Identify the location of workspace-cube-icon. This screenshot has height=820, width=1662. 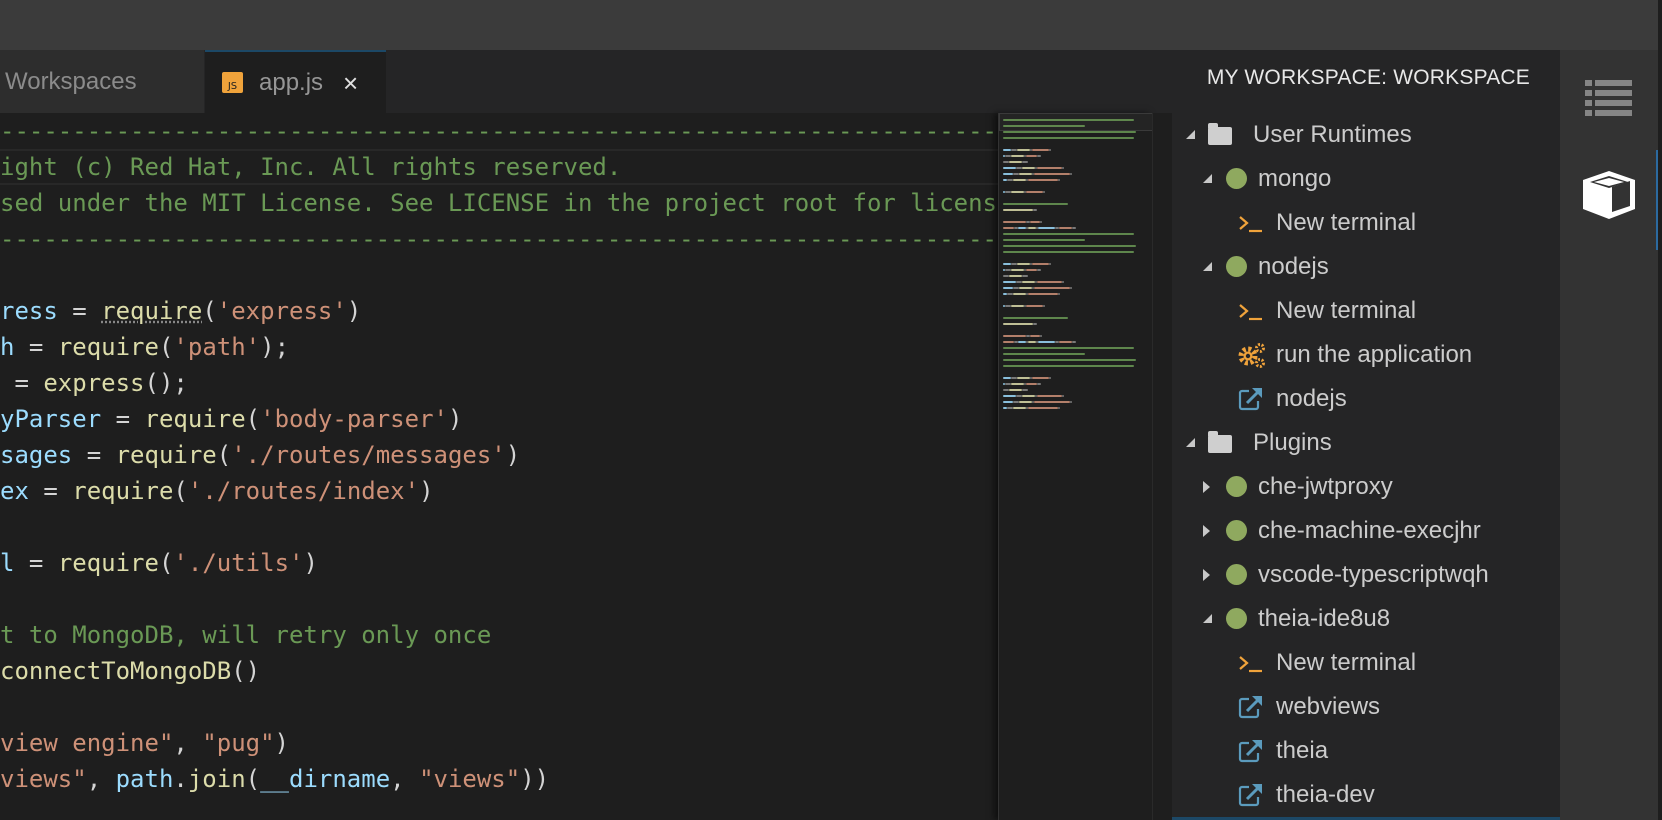
(1609, 195).